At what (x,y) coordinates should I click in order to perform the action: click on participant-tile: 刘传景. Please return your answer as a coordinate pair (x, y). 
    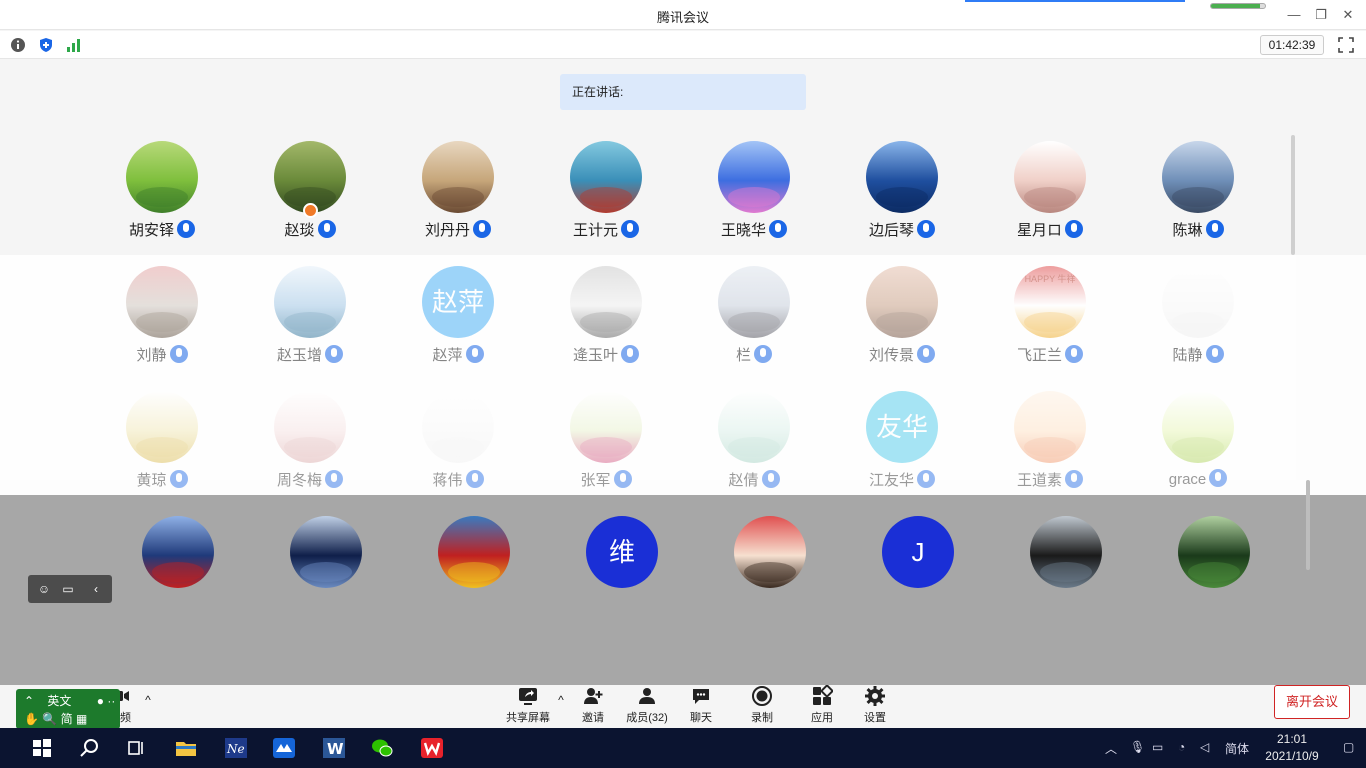
    Looking at the image, I should click on (902, 321).